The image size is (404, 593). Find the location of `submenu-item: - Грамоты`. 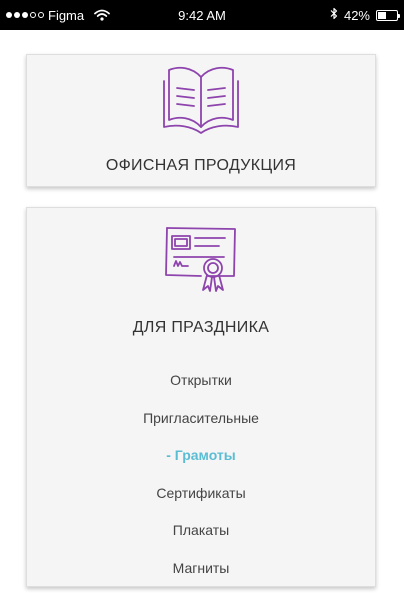

submenu-item: - Грамоты is located at coordinates (201, 462).